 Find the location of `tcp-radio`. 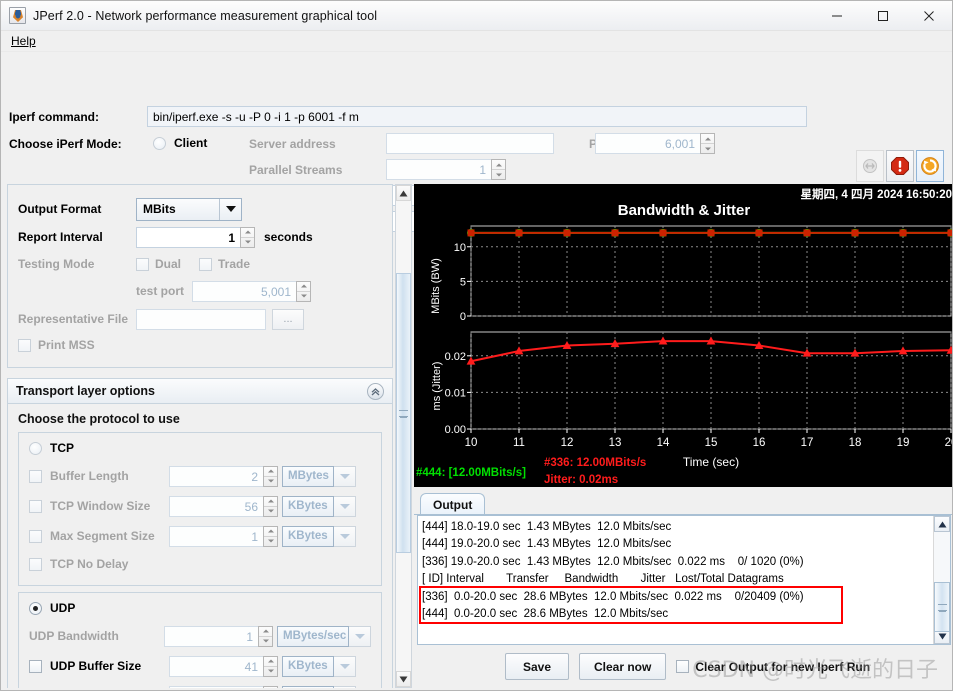

tcp-radio is located at coordinates (35, 448).